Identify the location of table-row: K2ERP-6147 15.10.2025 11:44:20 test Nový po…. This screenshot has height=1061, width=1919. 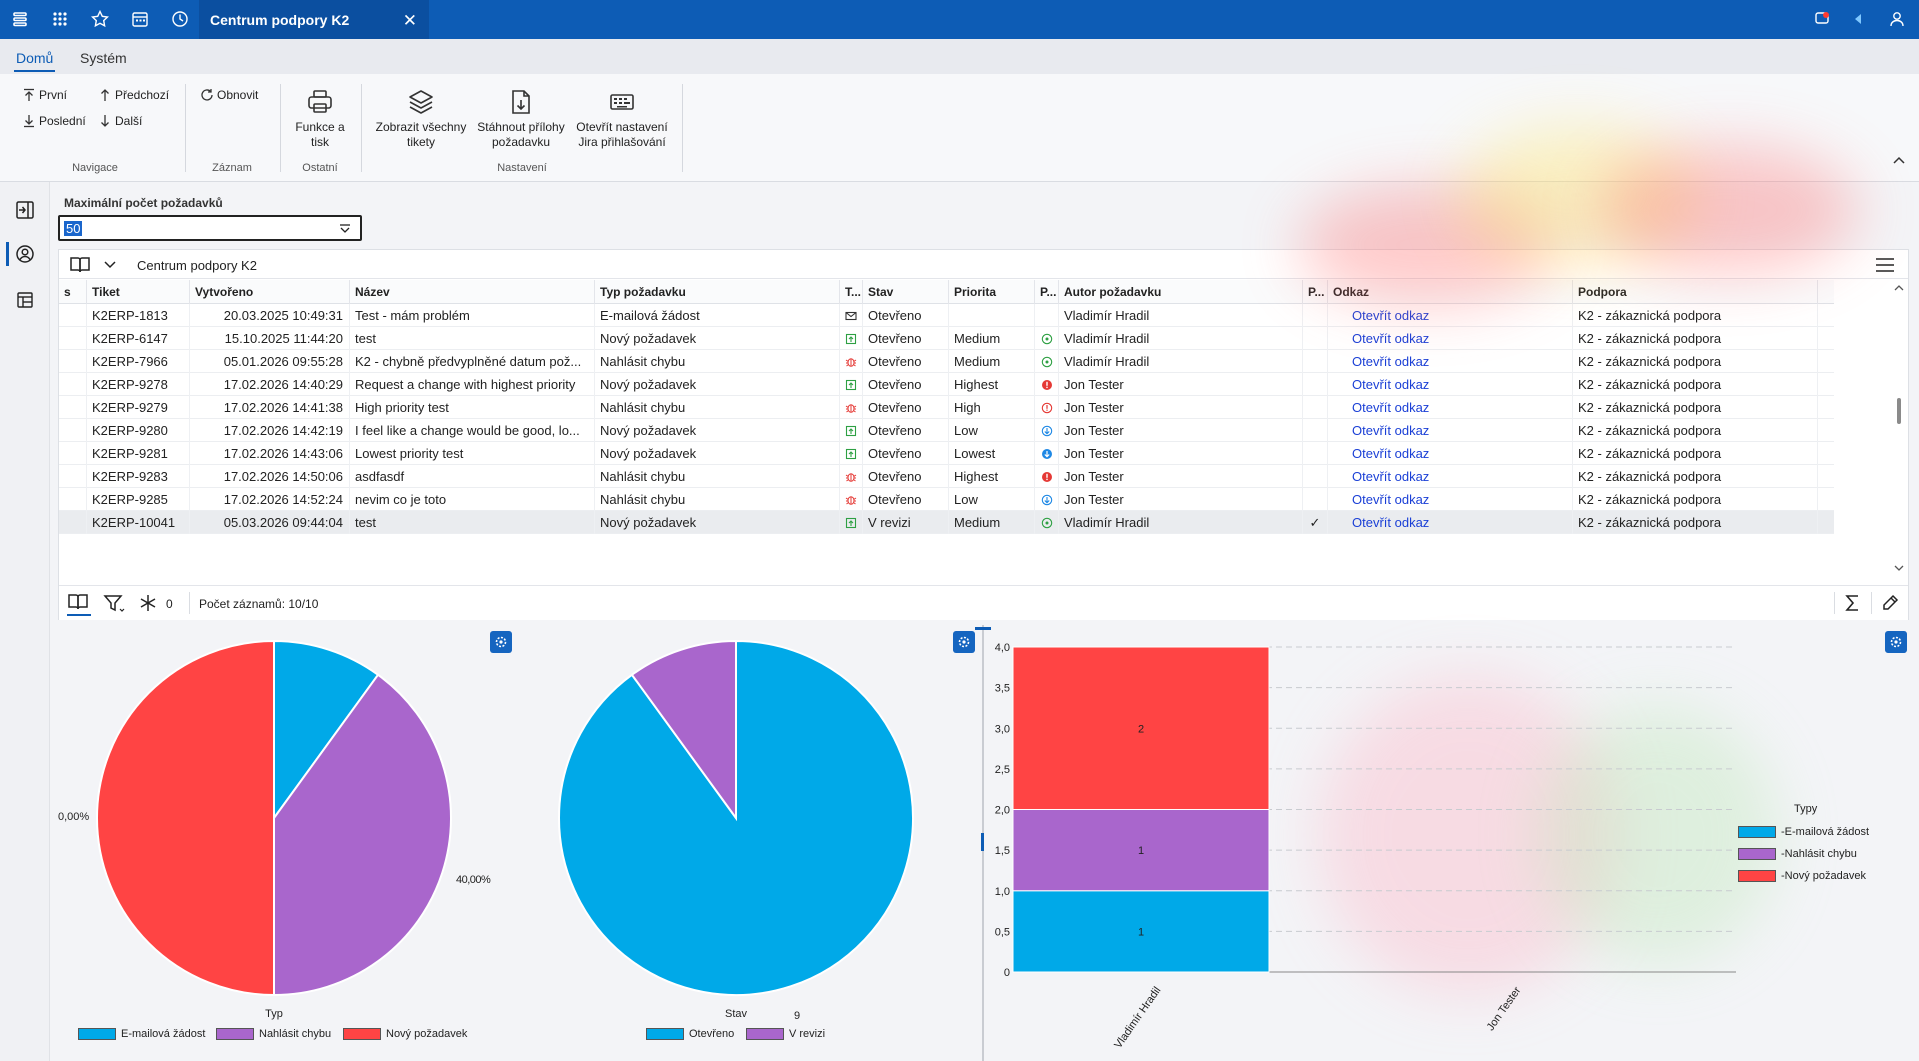
(946, 338).